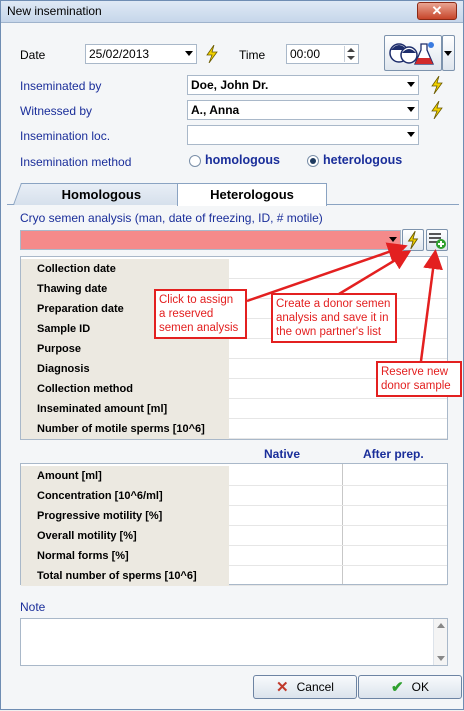 Image resolution: width=464 pixels, height=711 pixels. What do you see at coordinates (322, 54) in the screenshot?
I see `time-field: 00:00` at bounding box center [322, 54].